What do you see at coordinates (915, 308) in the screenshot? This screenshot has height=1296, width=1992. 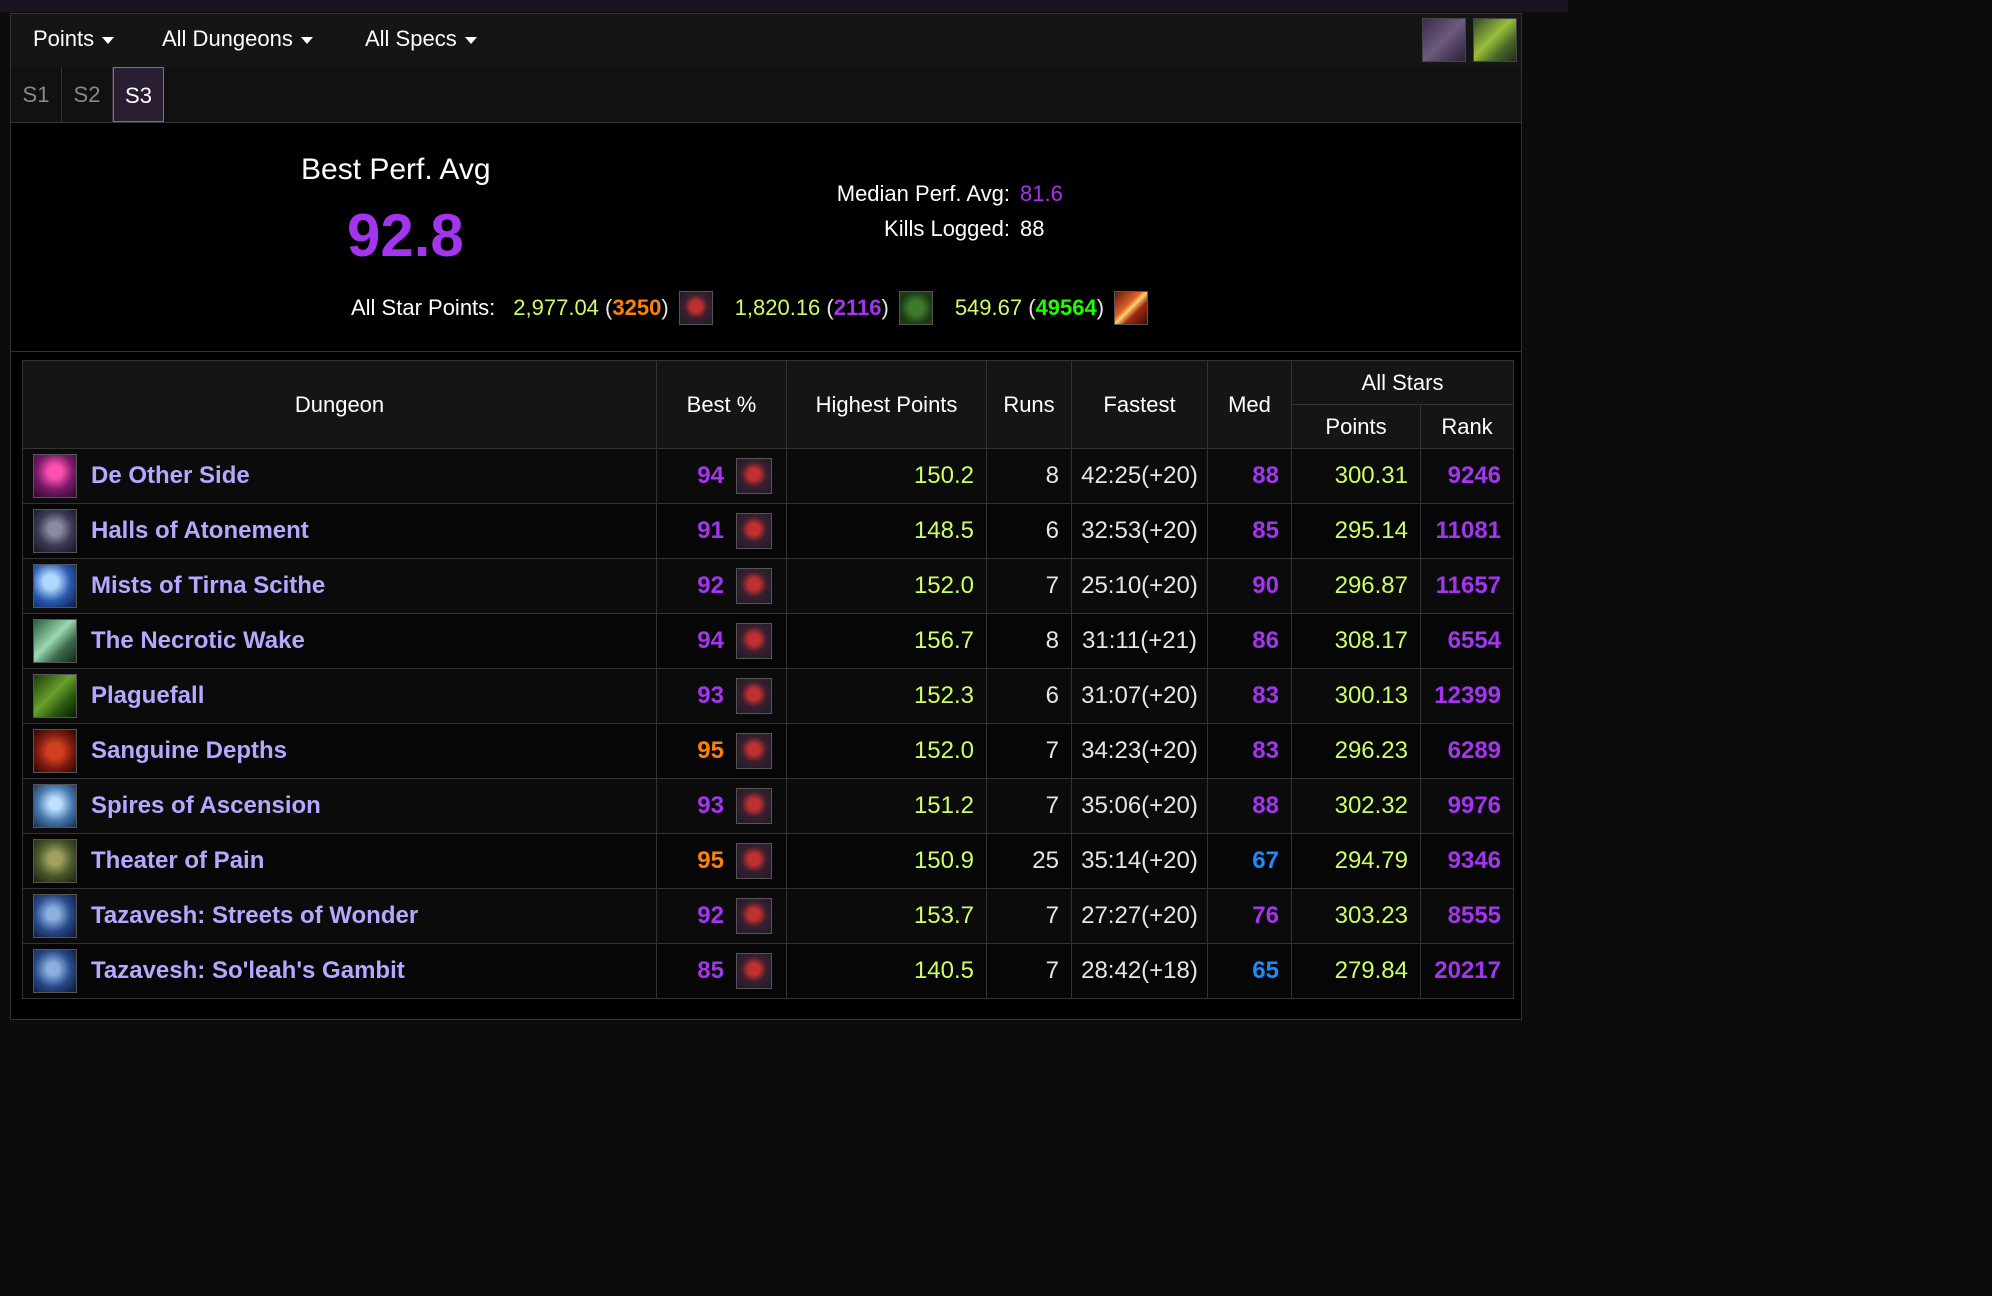 I see `green-class-icon` at bounding box center [915, 308].